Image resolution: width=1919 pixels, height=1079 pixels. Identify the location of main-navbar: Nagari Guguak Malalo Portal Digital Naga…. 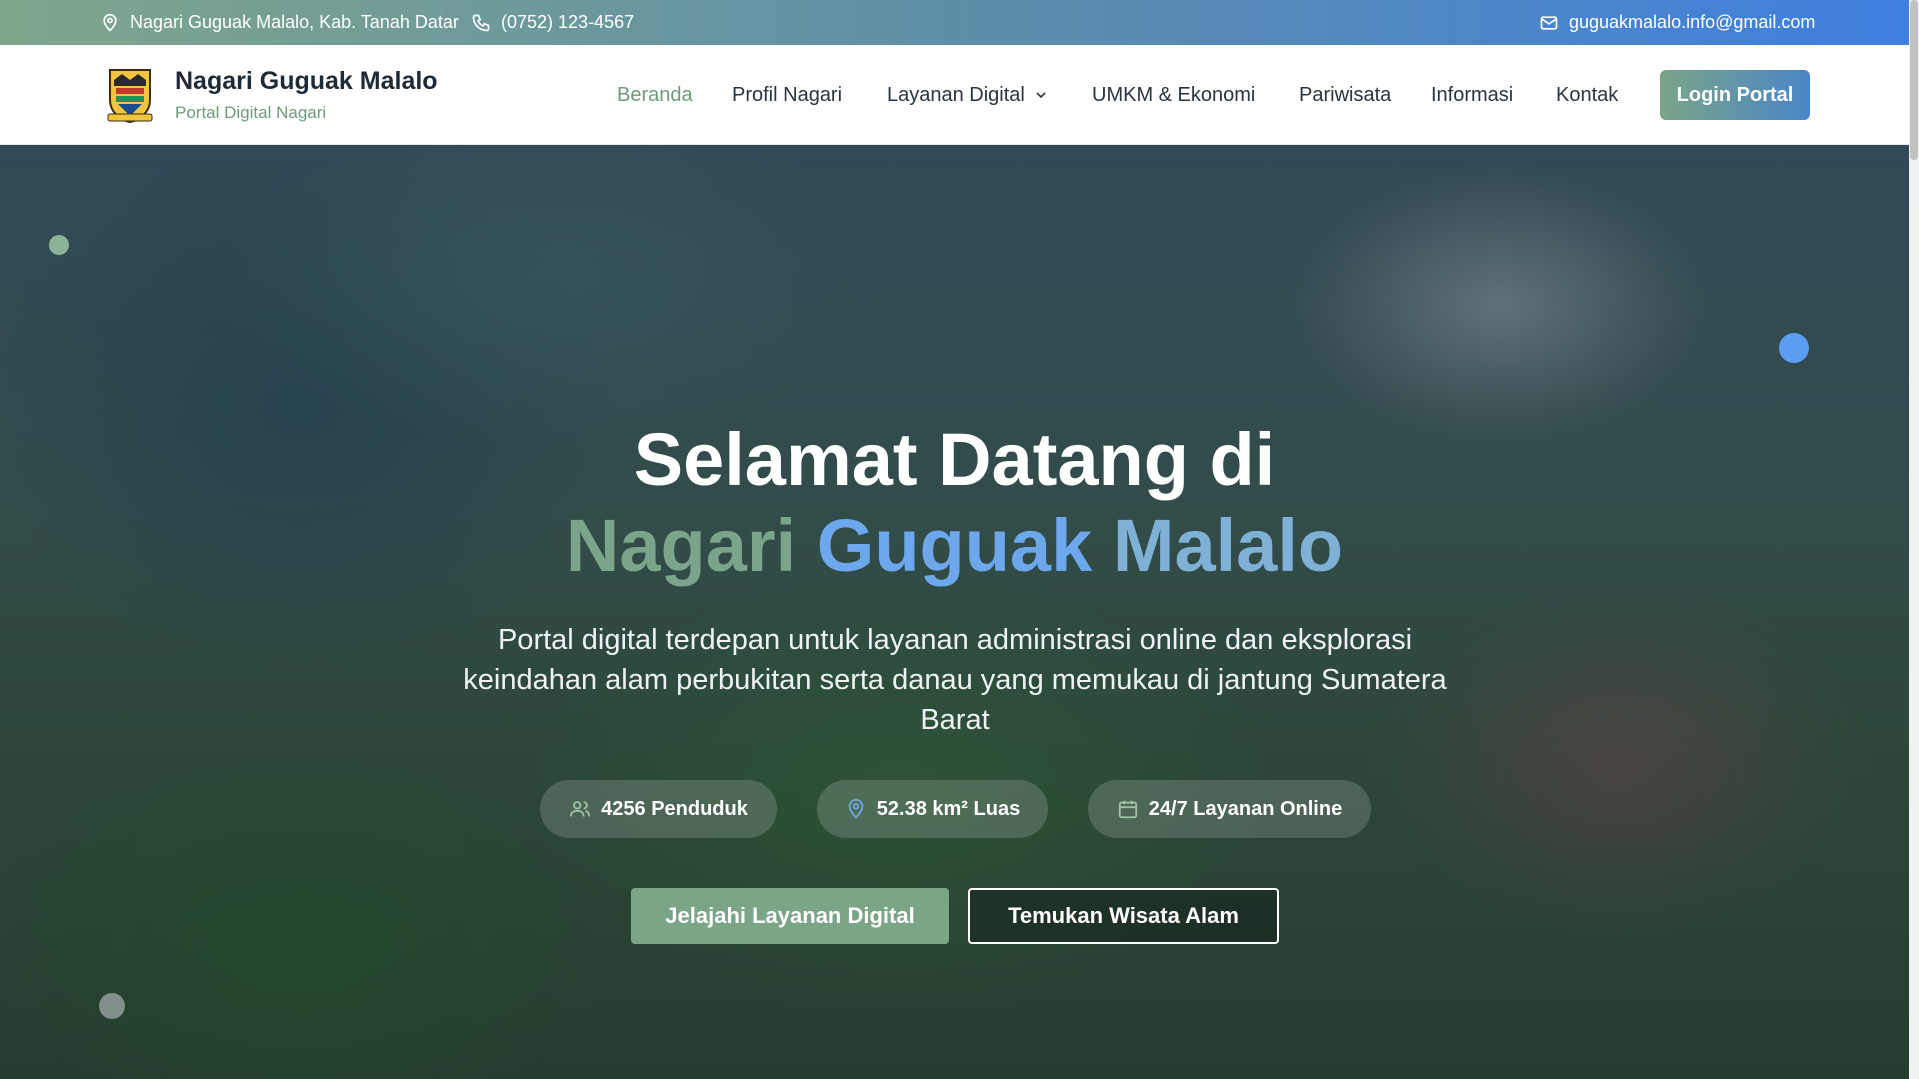
(954, 95).